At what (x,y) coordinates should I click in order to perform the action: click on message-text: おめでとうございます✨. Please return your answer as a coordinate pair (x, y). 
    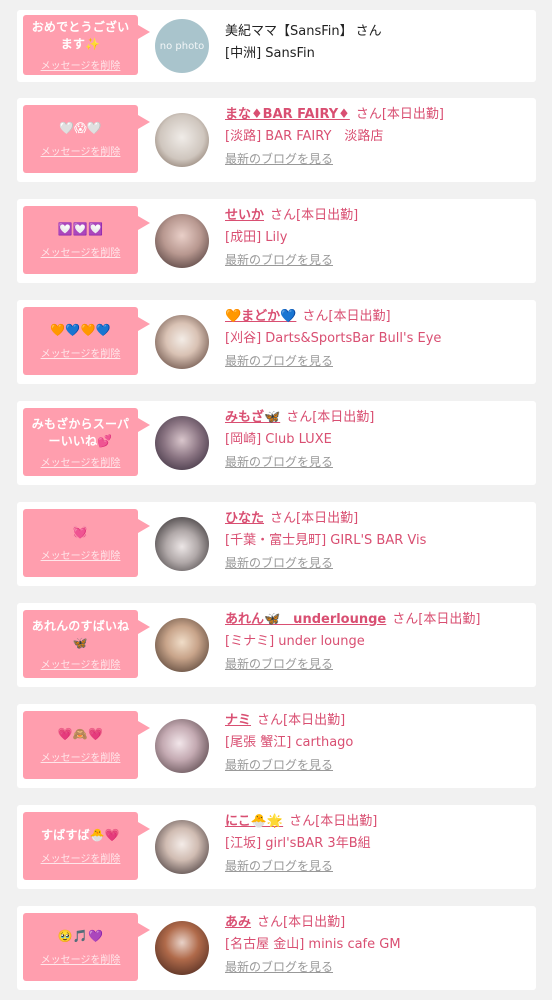
    Looking at the image, I should click on (80, 35).